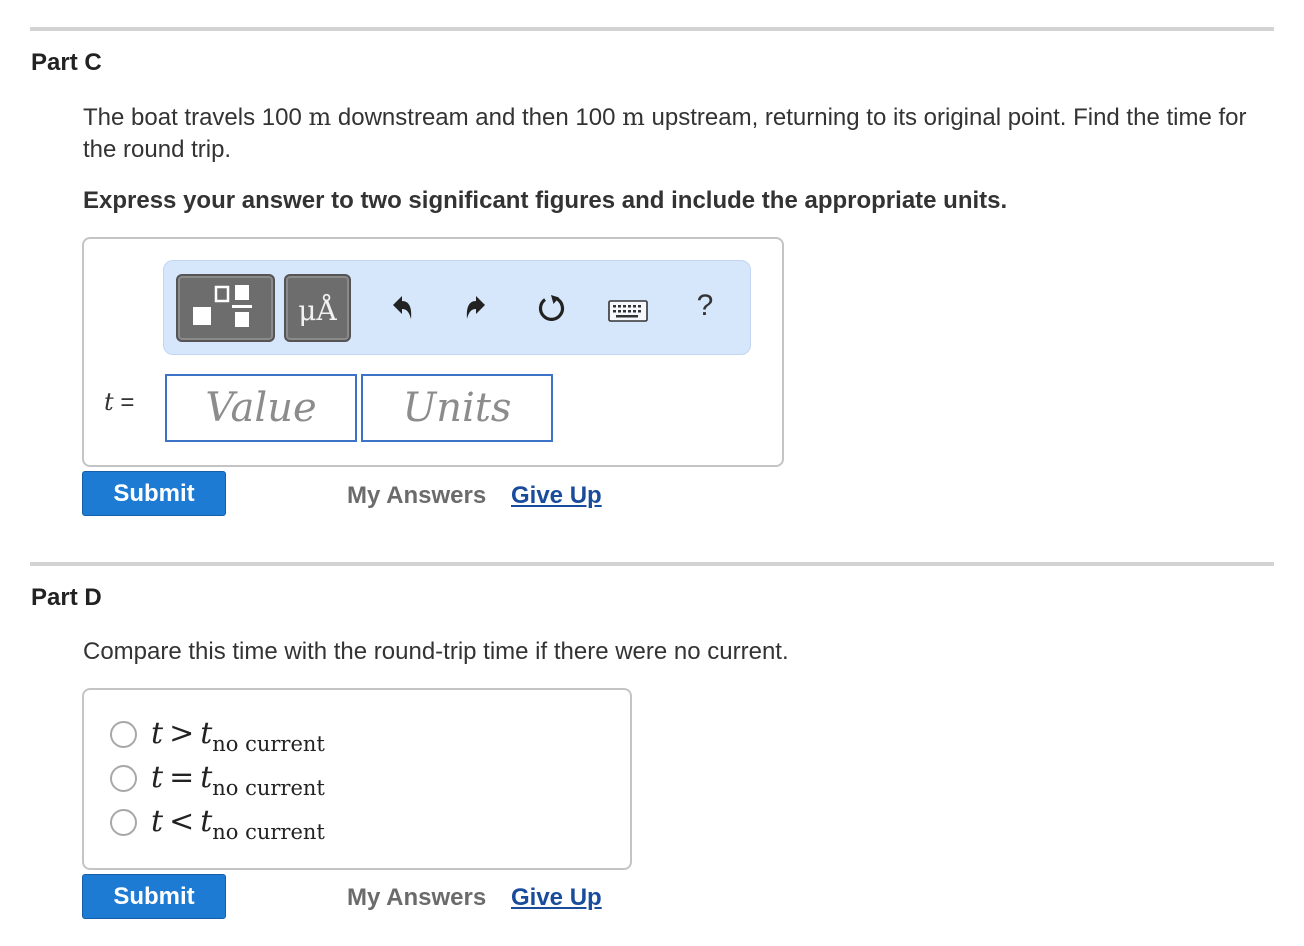 This screenshot has height=946, width=1304. What do you see at coordinates (238, 736) in the screenshot?
I see `option-label: t > tno current` at bounding box center [238, 736].